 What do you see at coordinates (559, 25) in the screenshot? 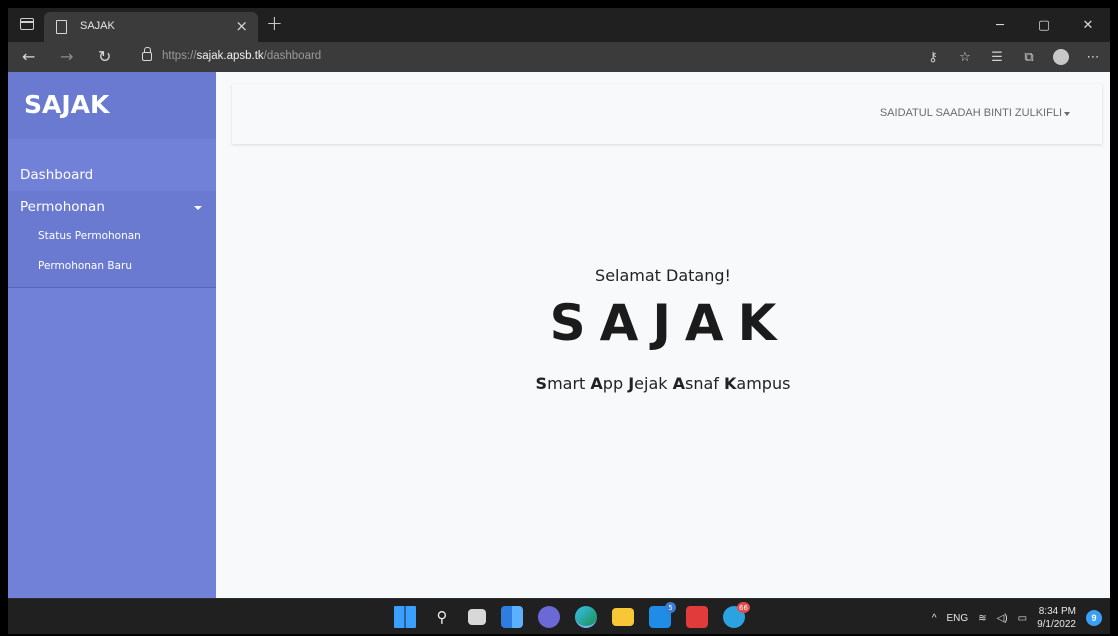
I see `browser-tab-bar: SAJAK × + ─ ▢ ✕` at bounding box center [559, 25].